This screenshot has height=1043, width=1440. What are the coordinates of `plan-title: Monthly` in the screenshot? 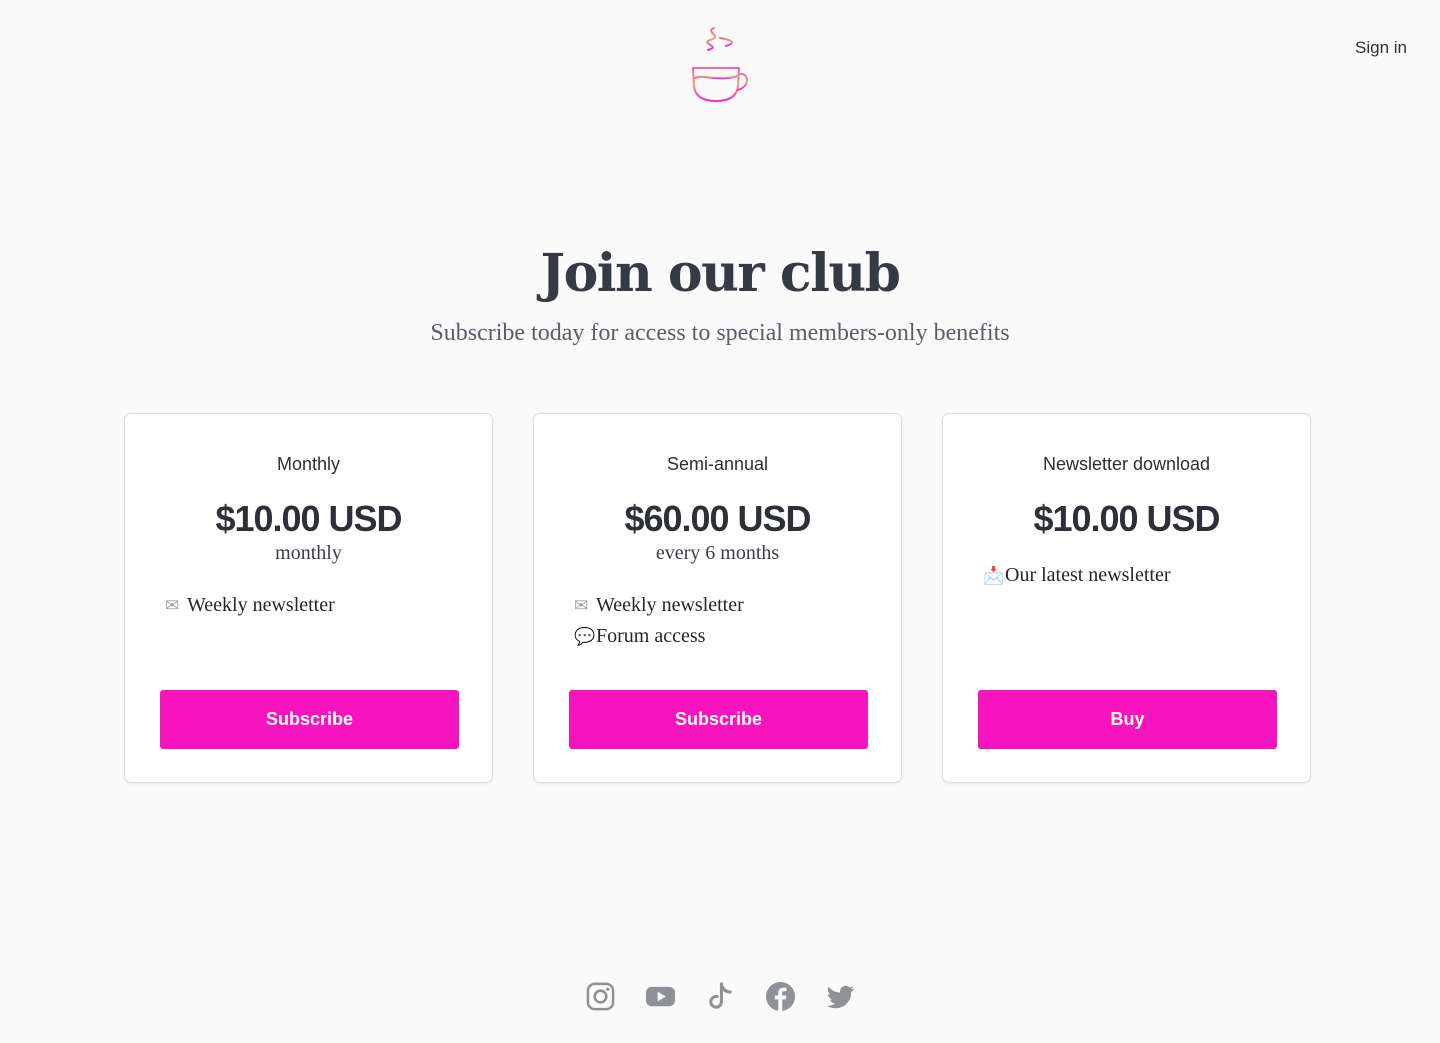 It's located at (308, 464).